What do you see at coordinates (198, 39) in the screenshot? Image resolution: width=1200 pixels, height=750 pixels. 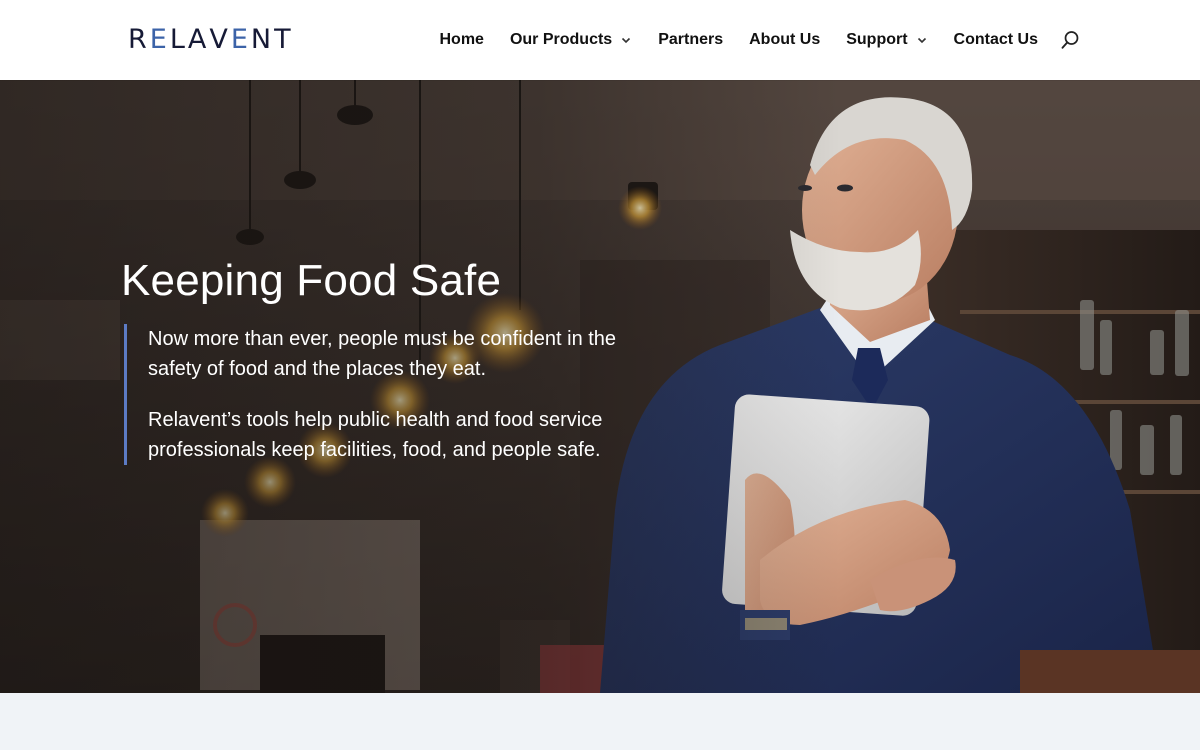 I see `logo-letter: A` at bounding box center [198, 39].